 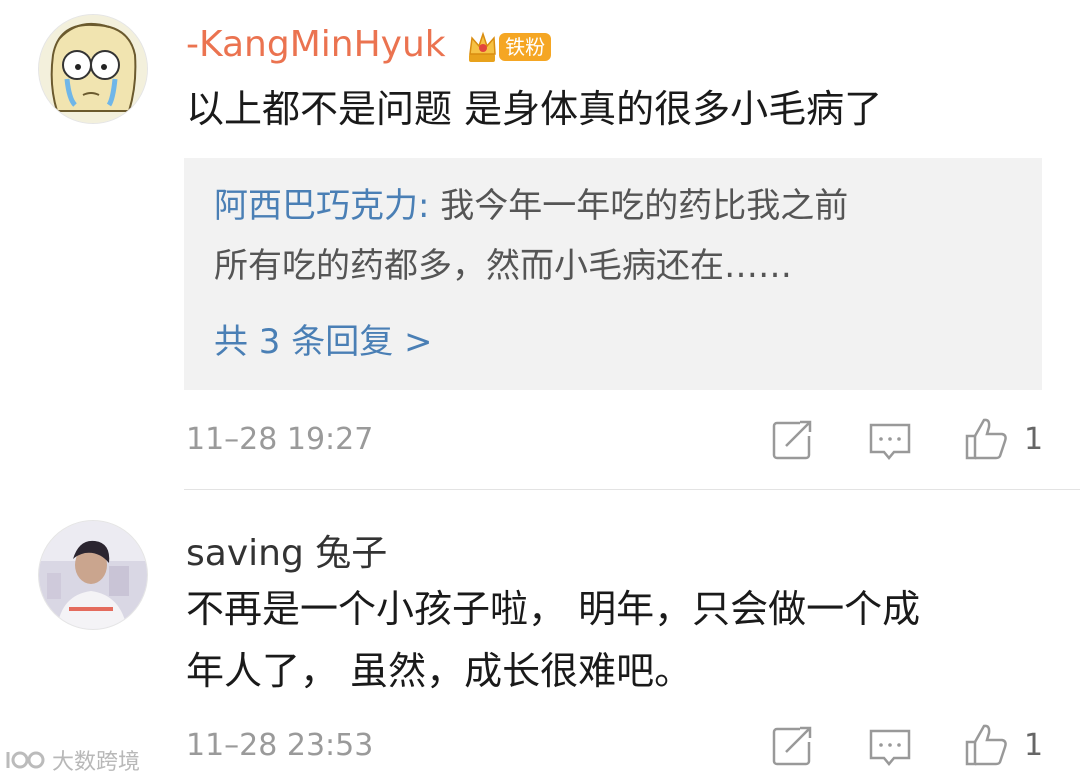 What do you see at coordinates (525, 47) in the screenshot?
I see `fan-badge-label: 铁粉` at bounding box center [525, 47].